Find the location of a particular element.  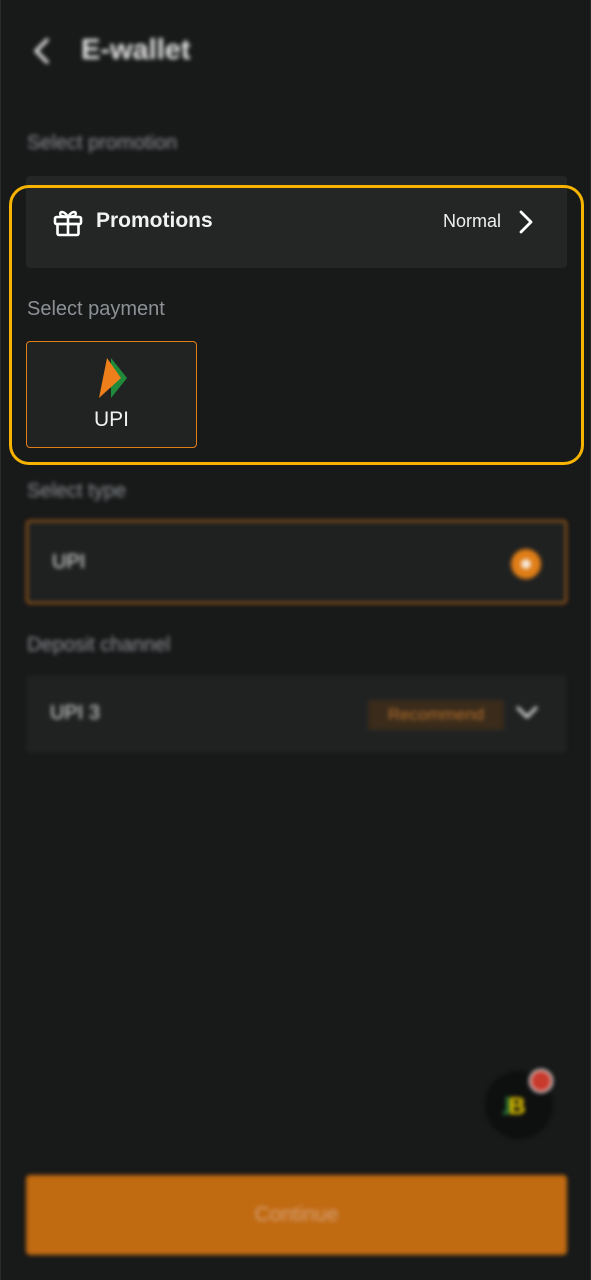

recommend-badge: Recommend is located at coordinates (436, 715).